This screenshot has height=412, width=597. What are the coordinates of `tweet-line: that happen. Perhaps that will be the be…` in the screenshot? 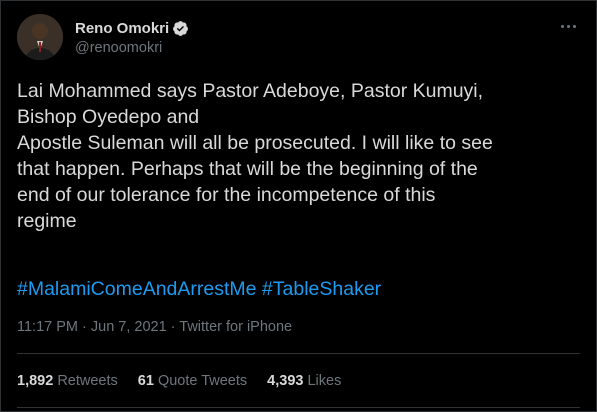 It's located at (247, 169).